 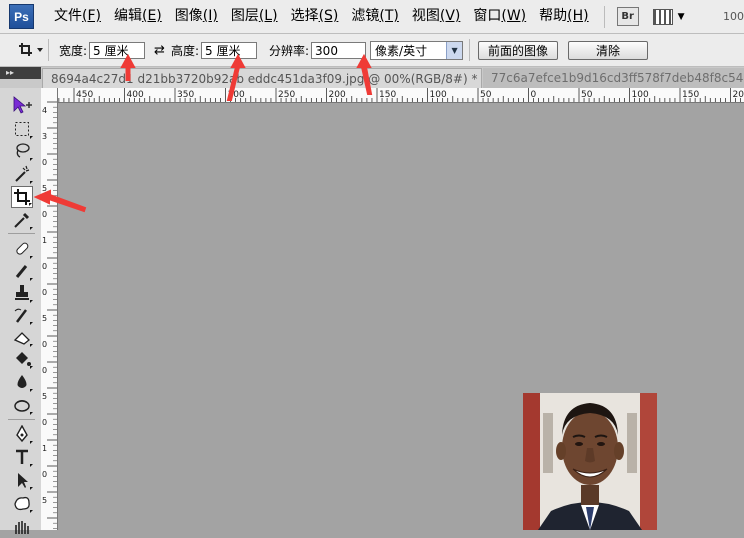 I want to click on menu-help-key: (H), so click(x=577, y=16).